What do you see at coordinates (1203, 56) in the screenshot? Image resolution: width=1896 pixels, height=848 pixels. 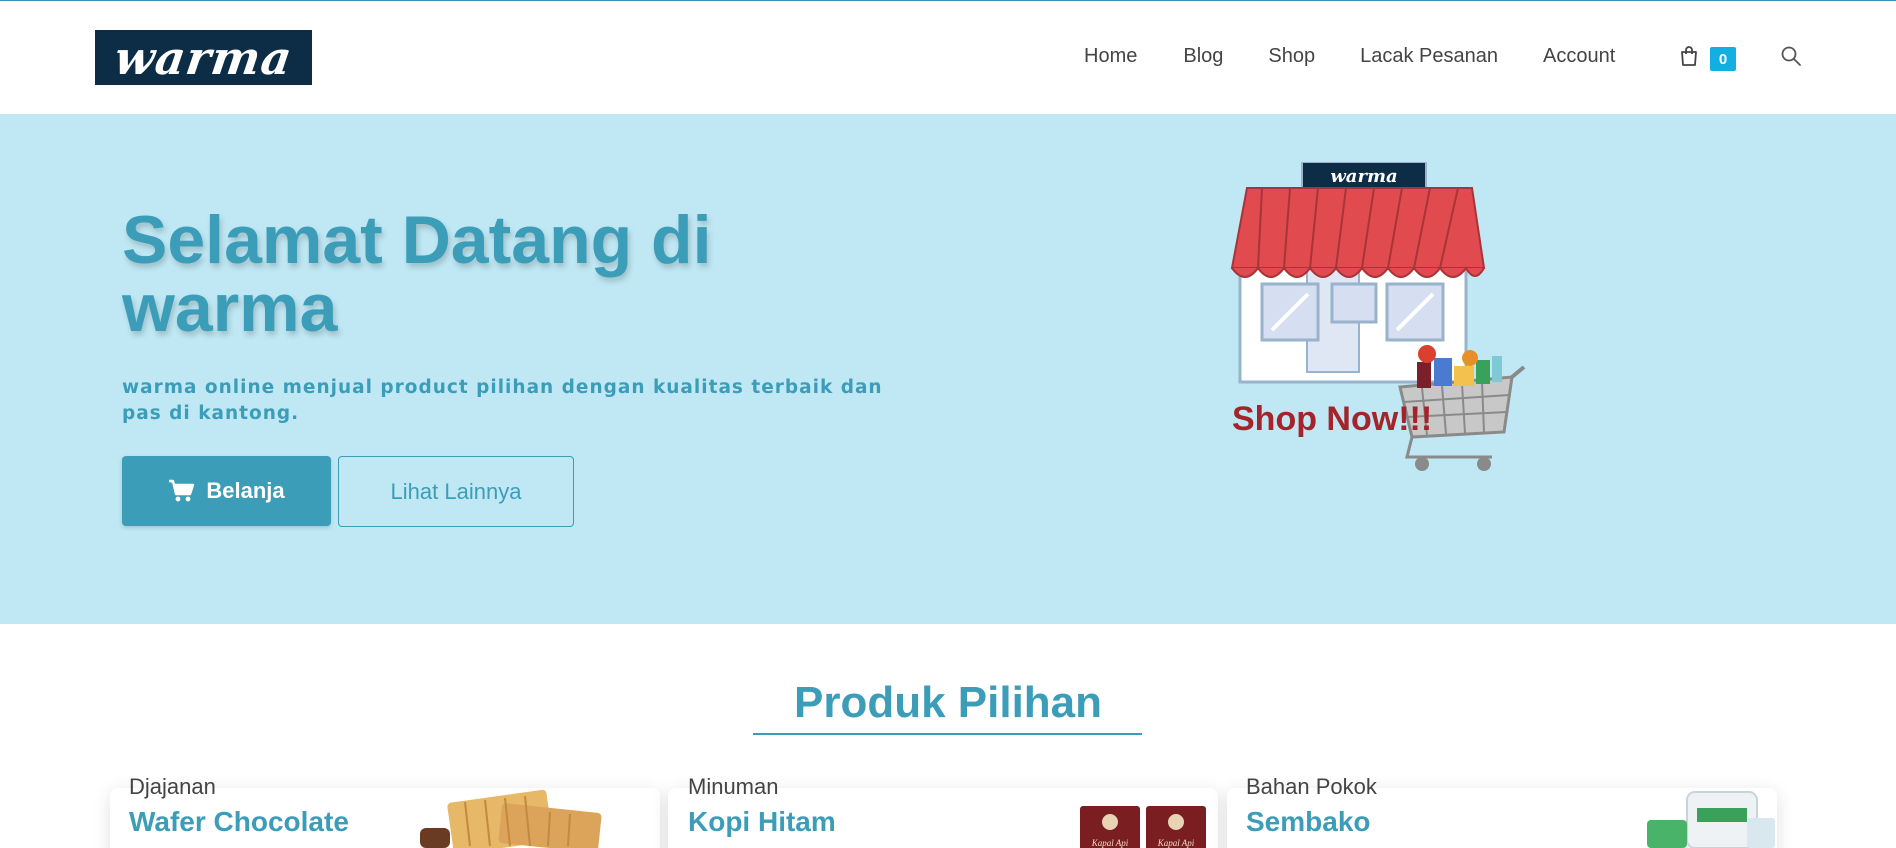 I see `nav-blog: Blog` at bounding box center [1203, 56].